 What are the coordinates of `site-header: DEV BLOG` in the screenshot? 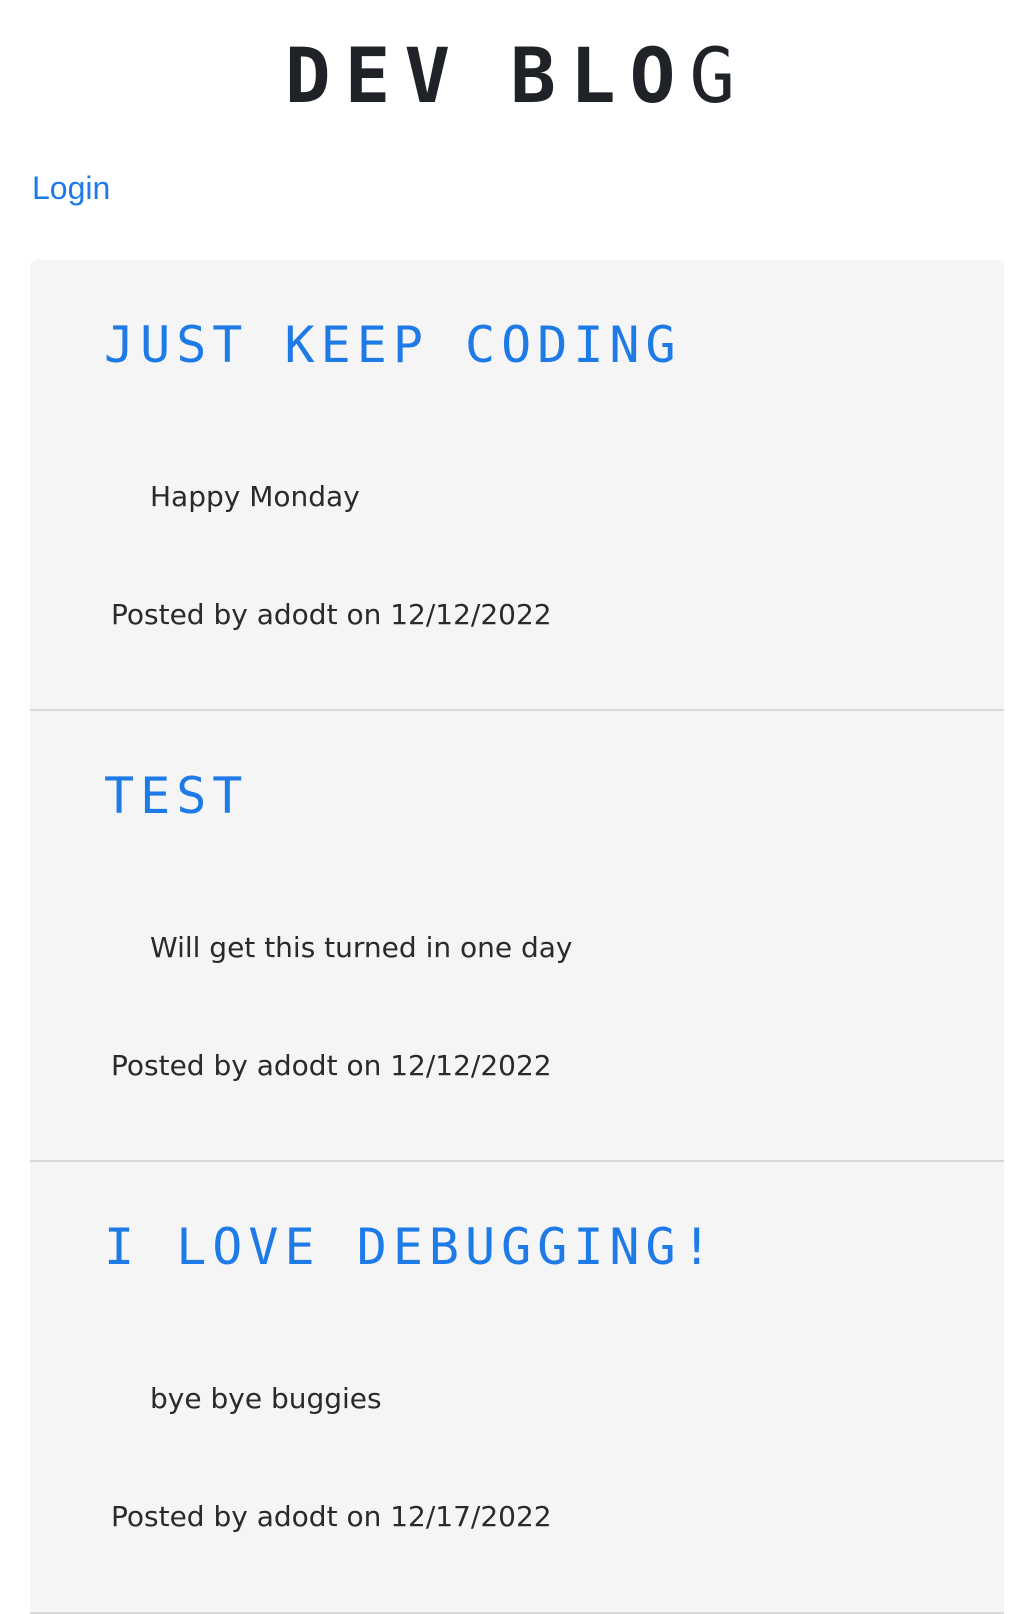 It's located at (517, 75).